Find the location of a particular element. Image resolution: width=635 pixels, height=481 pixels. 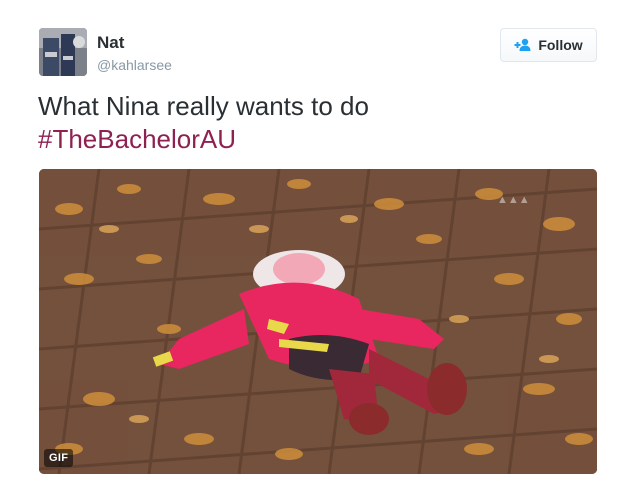

hashtag-link: #TheBachelorAU is located at coordinates (137, 139).